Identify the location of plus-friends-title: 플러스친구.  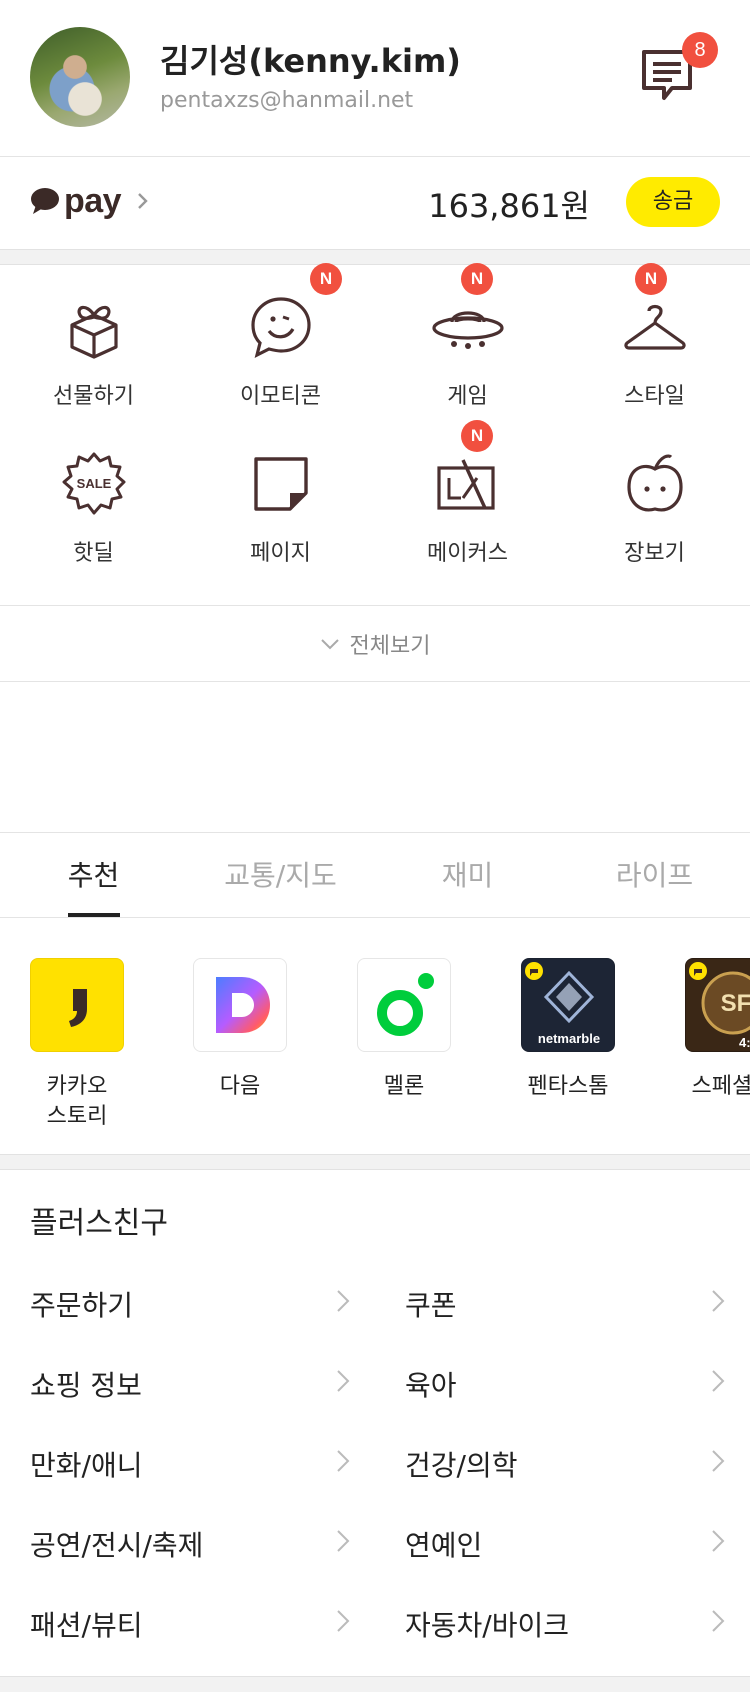
(99, 1223).